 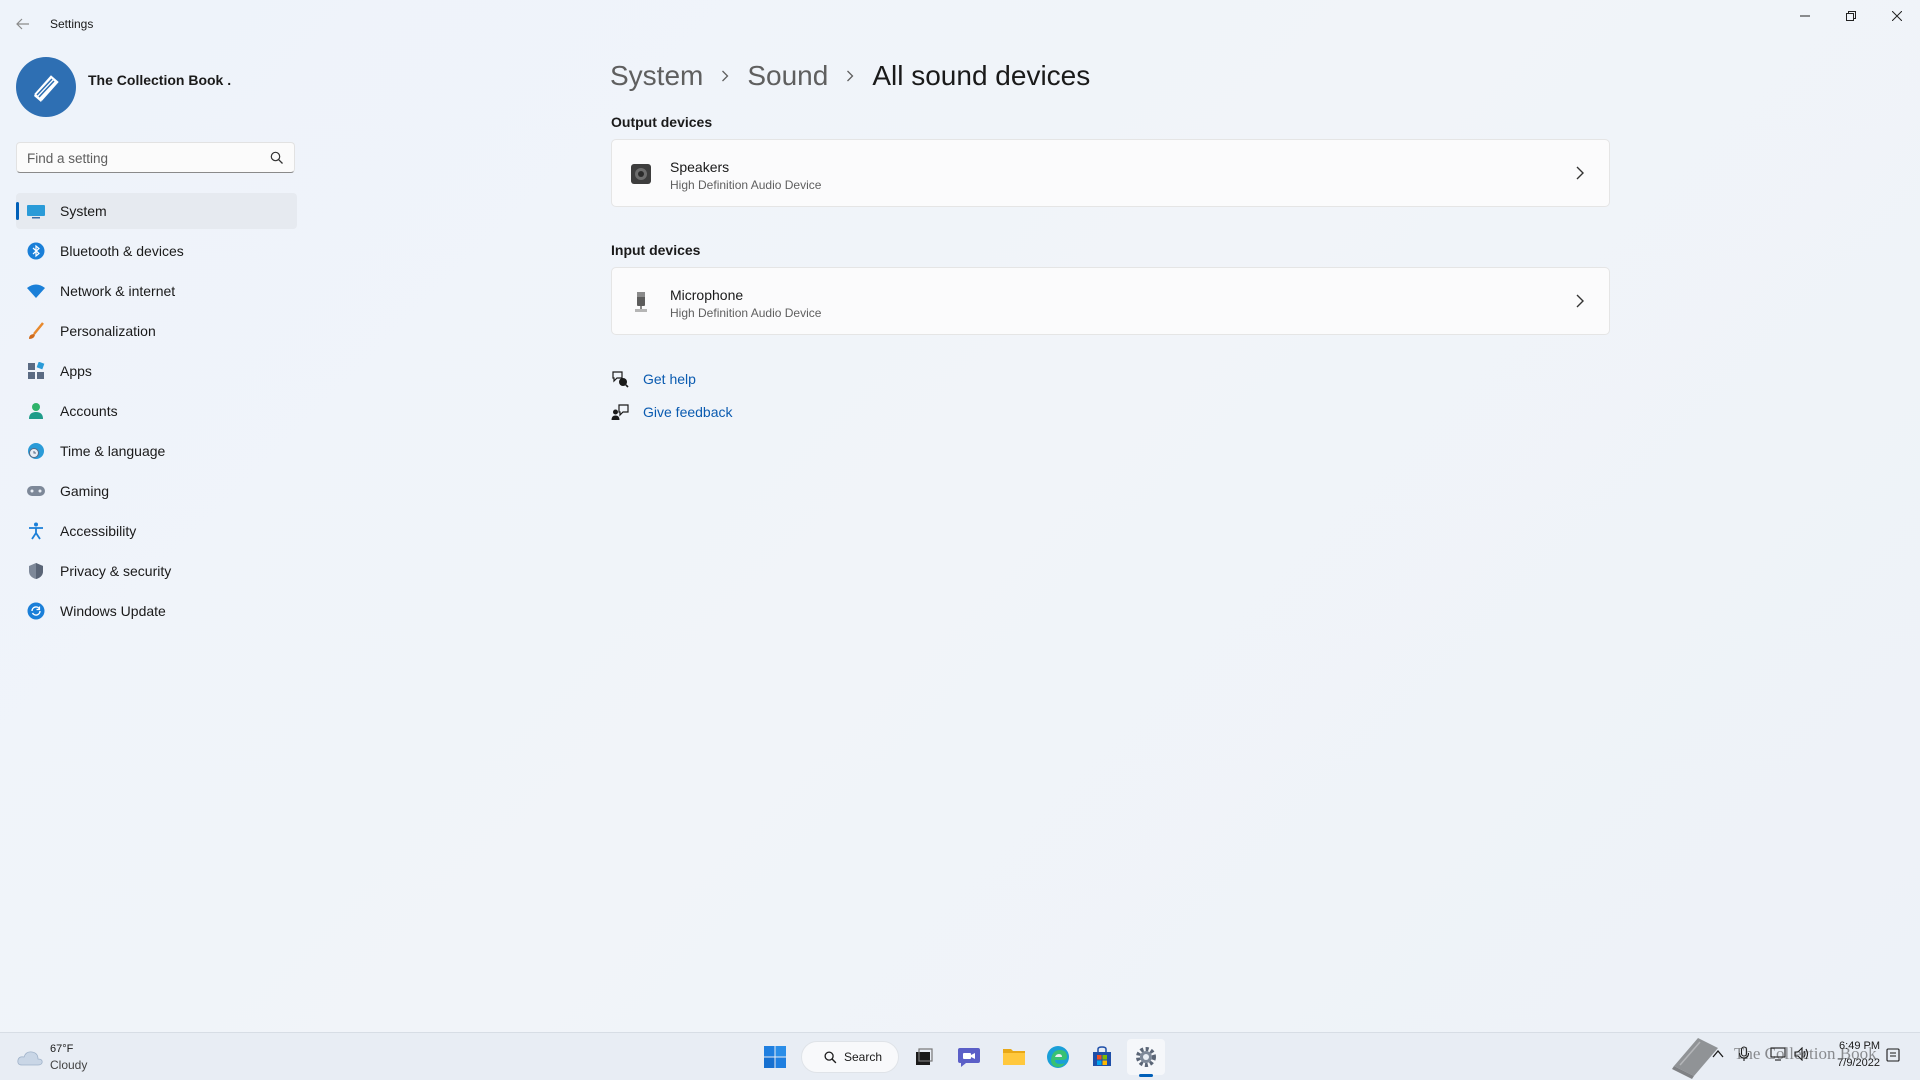 What do you see at coordinates (36, 211) in the screenshot?
I see `system-icon` at bounding box center [36, 211].